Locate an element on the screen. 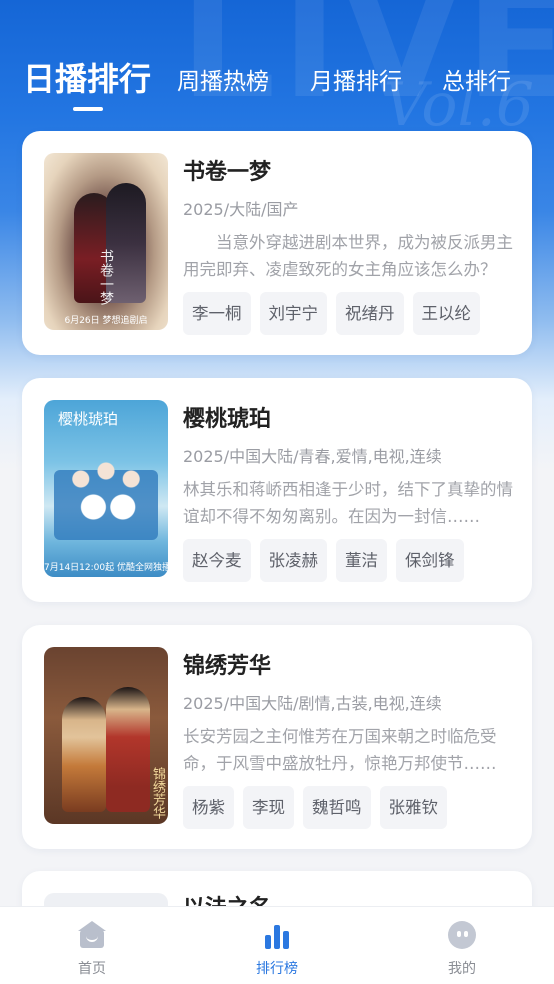 The width and height of the screenshot is (554, 984). home-icon is located at coordinates (92, 935).